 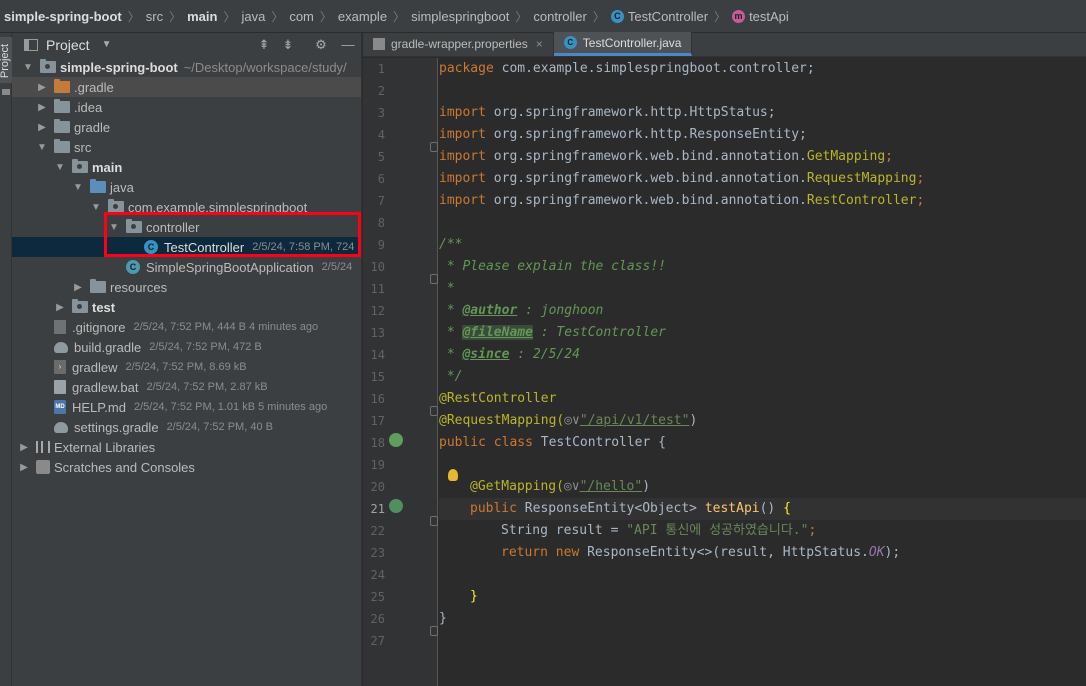 I want to click on tree-item-meta: 2/5/24, 7:52 PM, 40 B, so click(x=219, y=427).